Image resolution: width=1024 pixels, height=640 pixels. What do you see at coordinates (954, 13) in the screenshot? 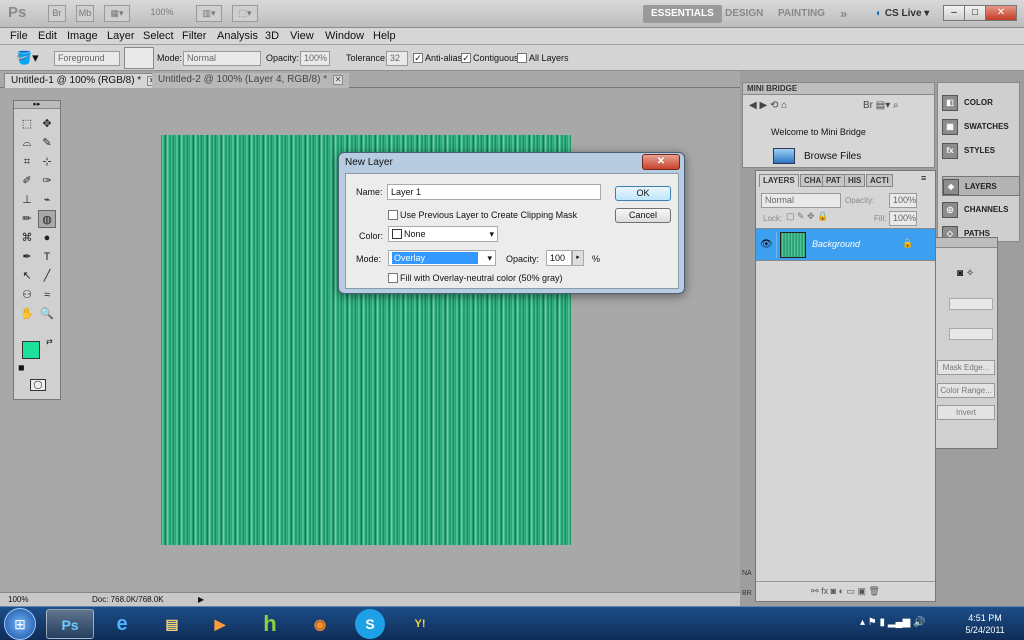
I see `minimize-button: –` at bounding box center [954, 13].